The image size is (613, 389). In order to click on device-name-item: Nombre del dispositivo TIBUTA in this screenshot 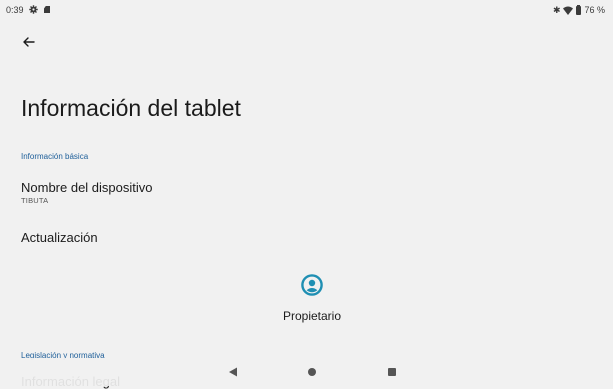, I will do `click(87, 192)`.